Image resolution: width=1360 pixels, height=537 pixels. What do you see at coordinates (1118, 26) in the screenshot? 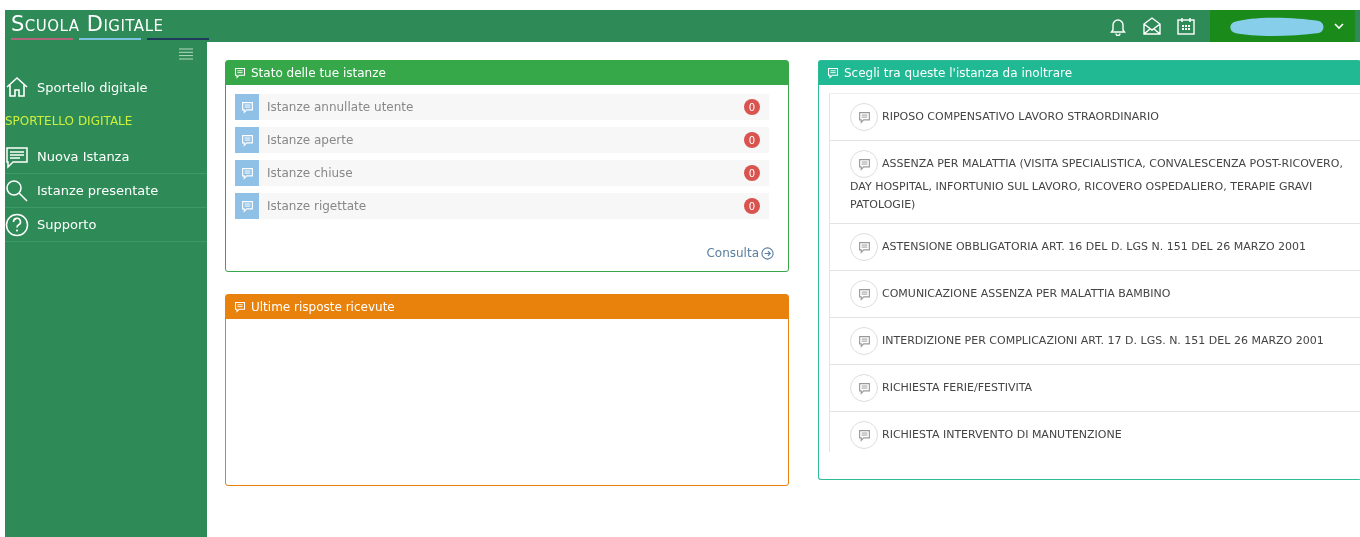
I see `bell-icon` at bounding box center [1118, 26].